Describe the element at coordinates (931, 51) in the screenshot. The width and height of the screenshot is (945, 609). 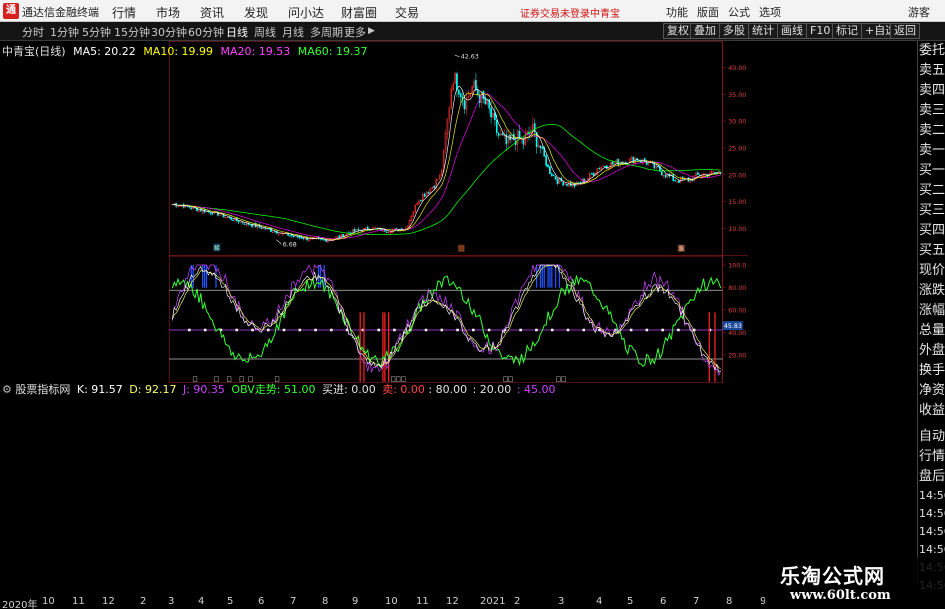
I see `side-item-0: 委托` at that location.